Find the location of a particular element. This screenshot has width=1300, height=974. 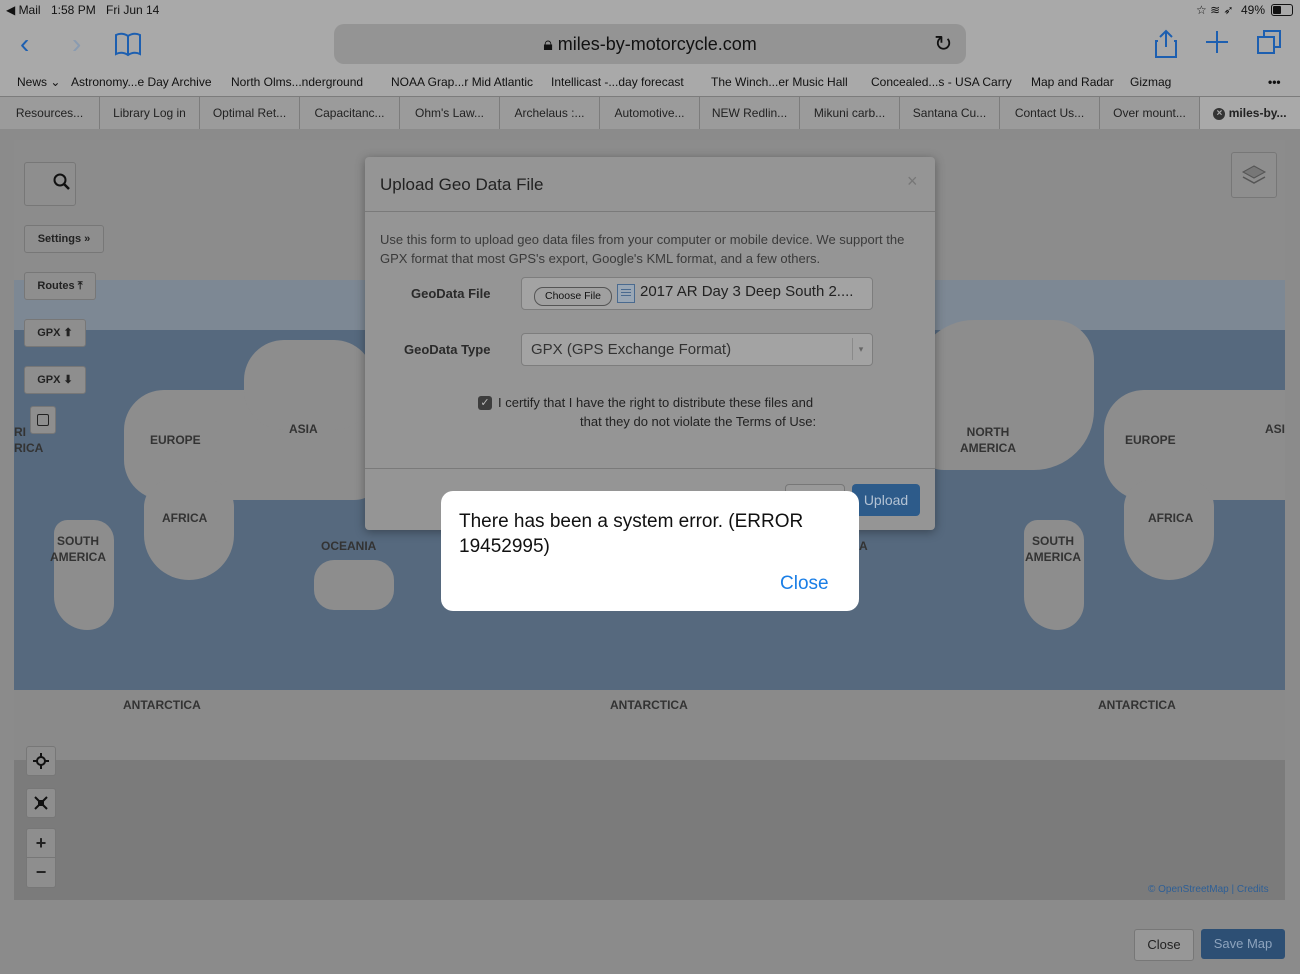

wifi-location-icons: ☆ ≋ ➶ is located at coordinates (1215, 10).